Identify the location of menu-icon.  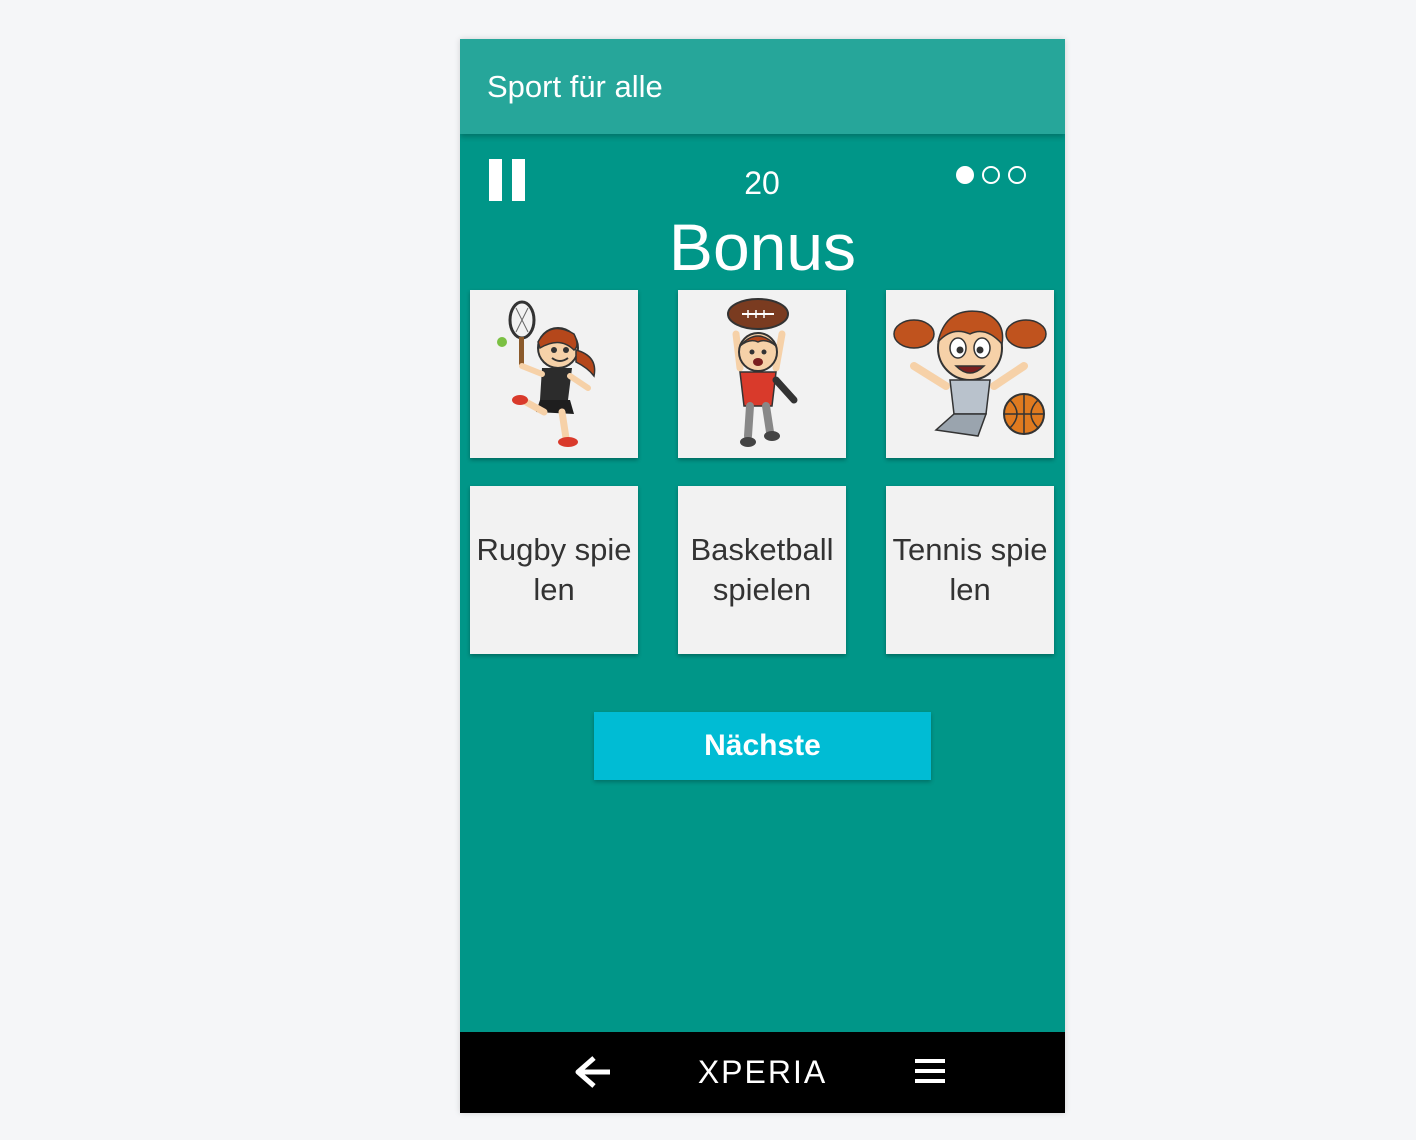
(930, 1072).